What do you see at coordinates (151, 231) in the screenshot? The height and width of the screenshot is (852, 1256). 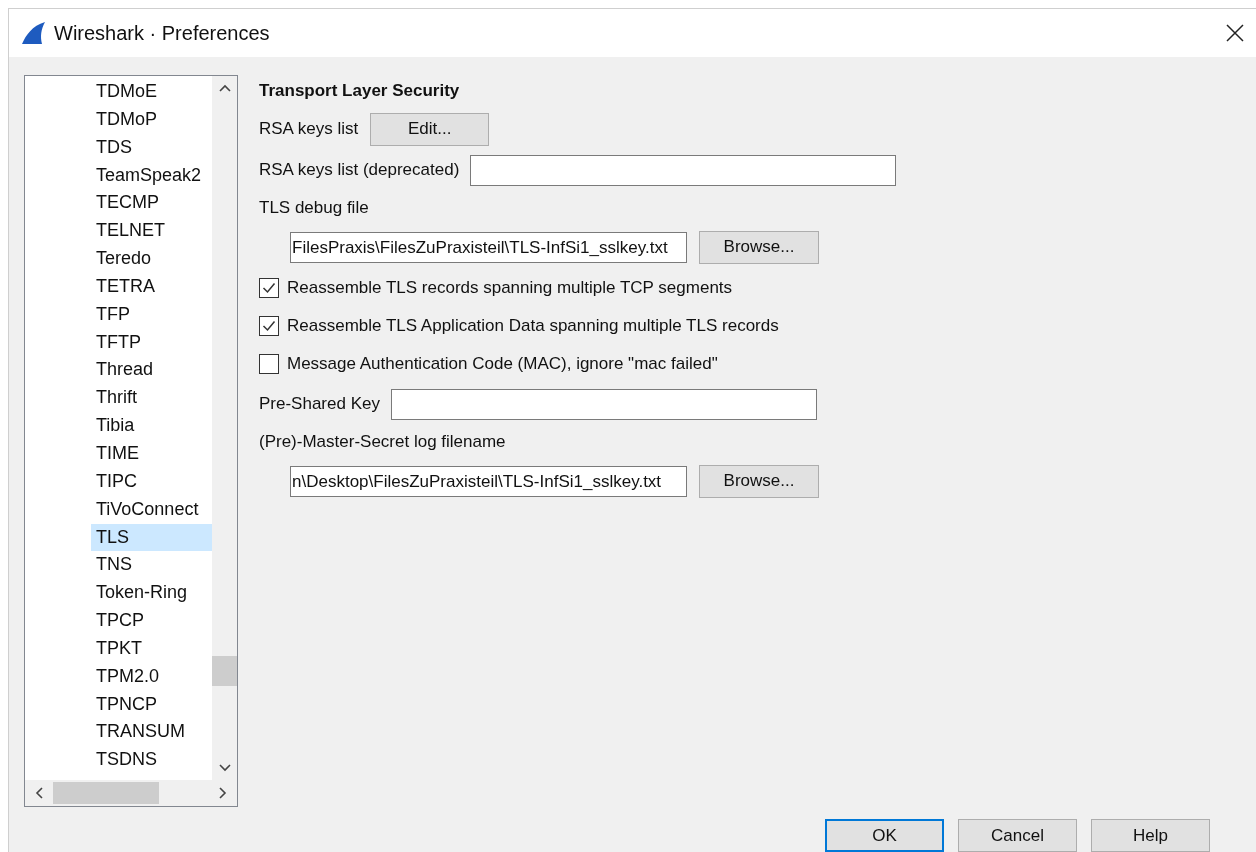 I see `protocol-item: TELNET` at bounding box center [151, 231].